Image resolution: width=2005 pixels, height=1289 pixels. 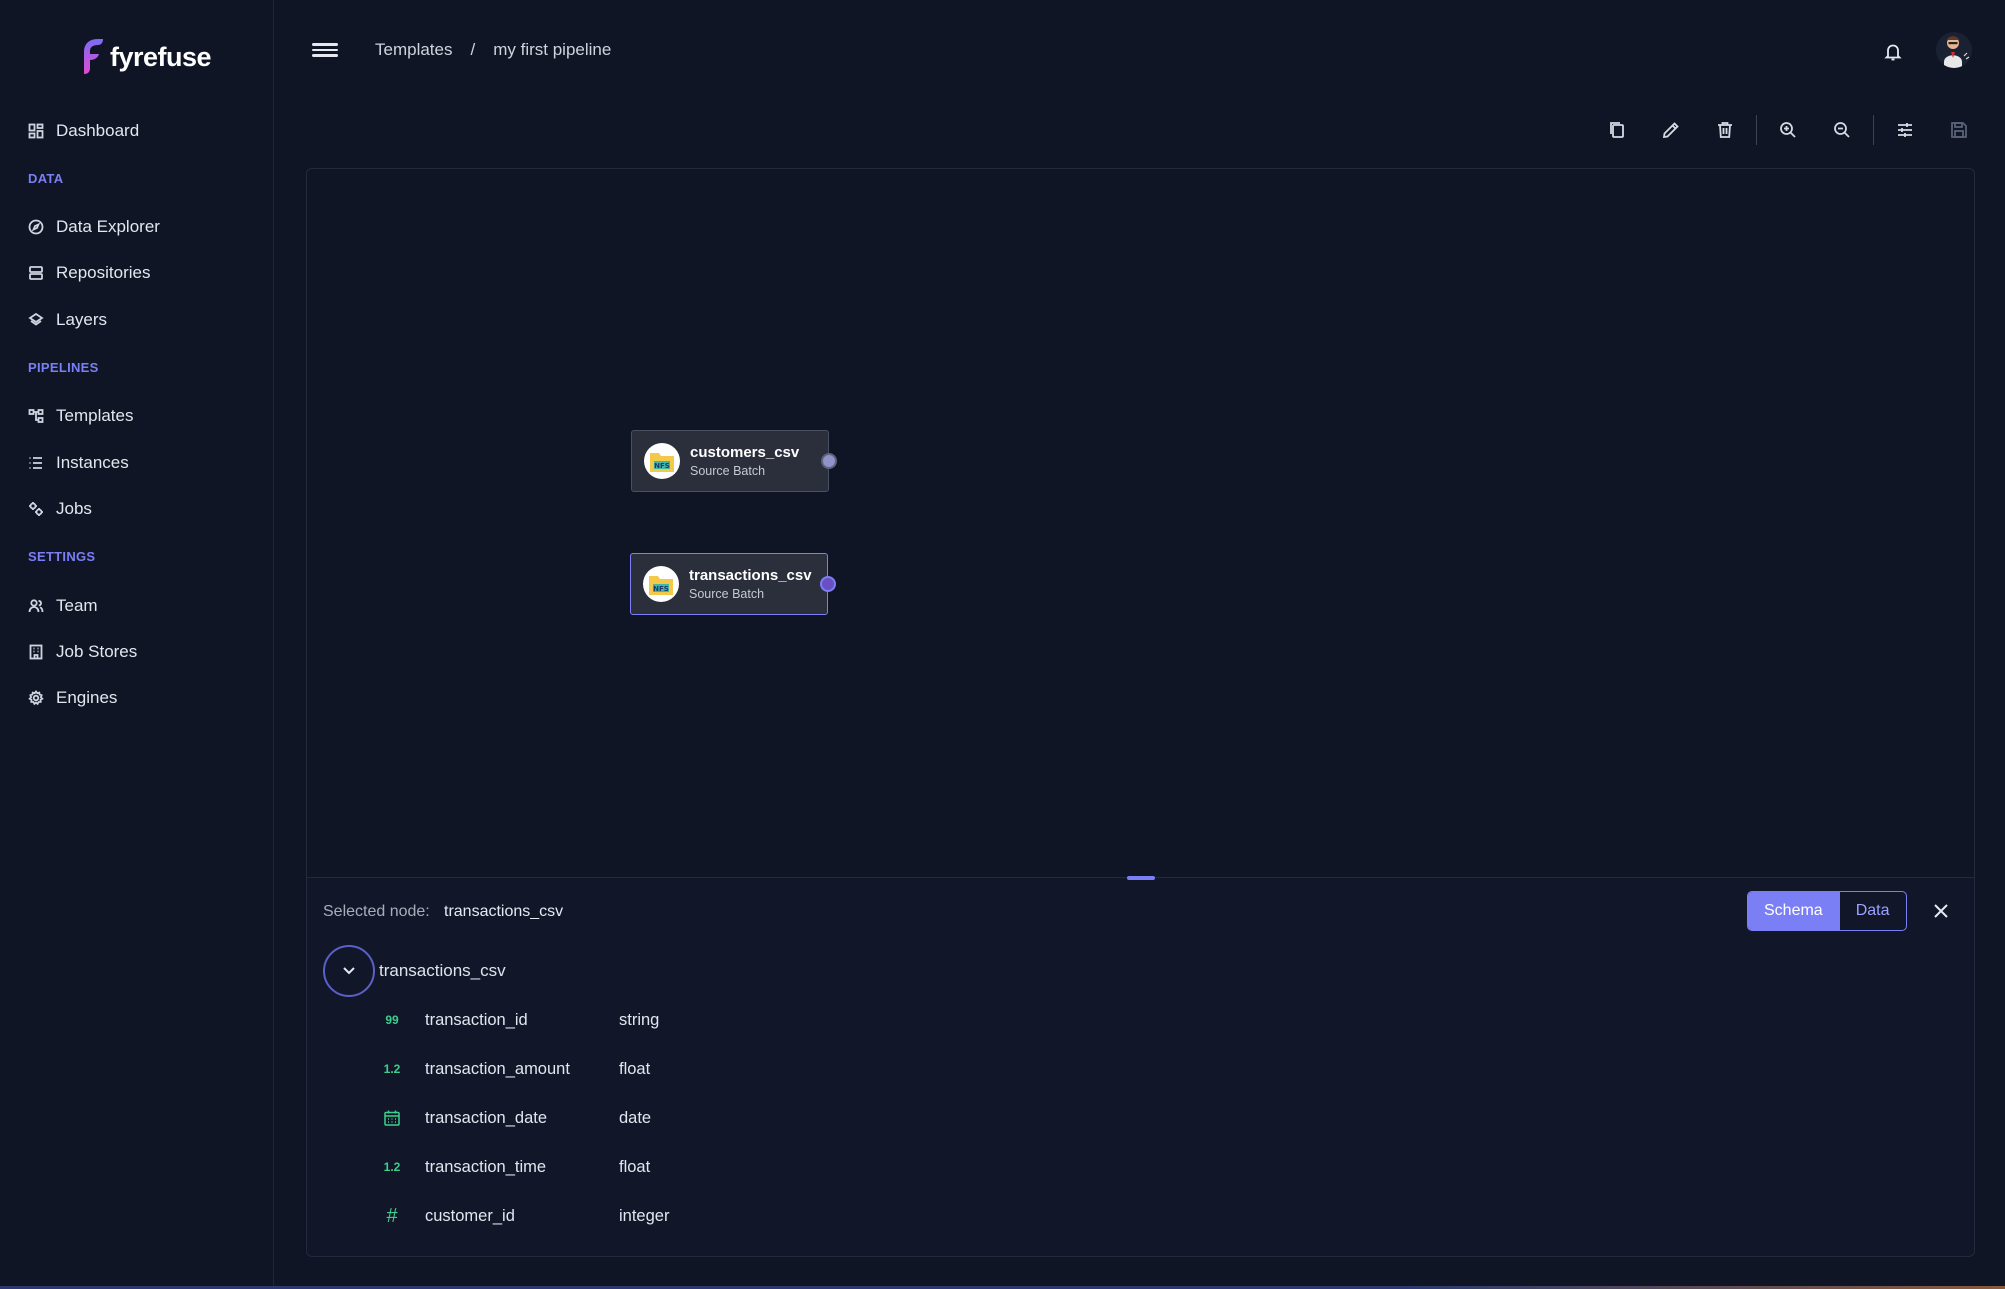 I want to click on tab-schema: Schema, so click(x=1793, y=911).